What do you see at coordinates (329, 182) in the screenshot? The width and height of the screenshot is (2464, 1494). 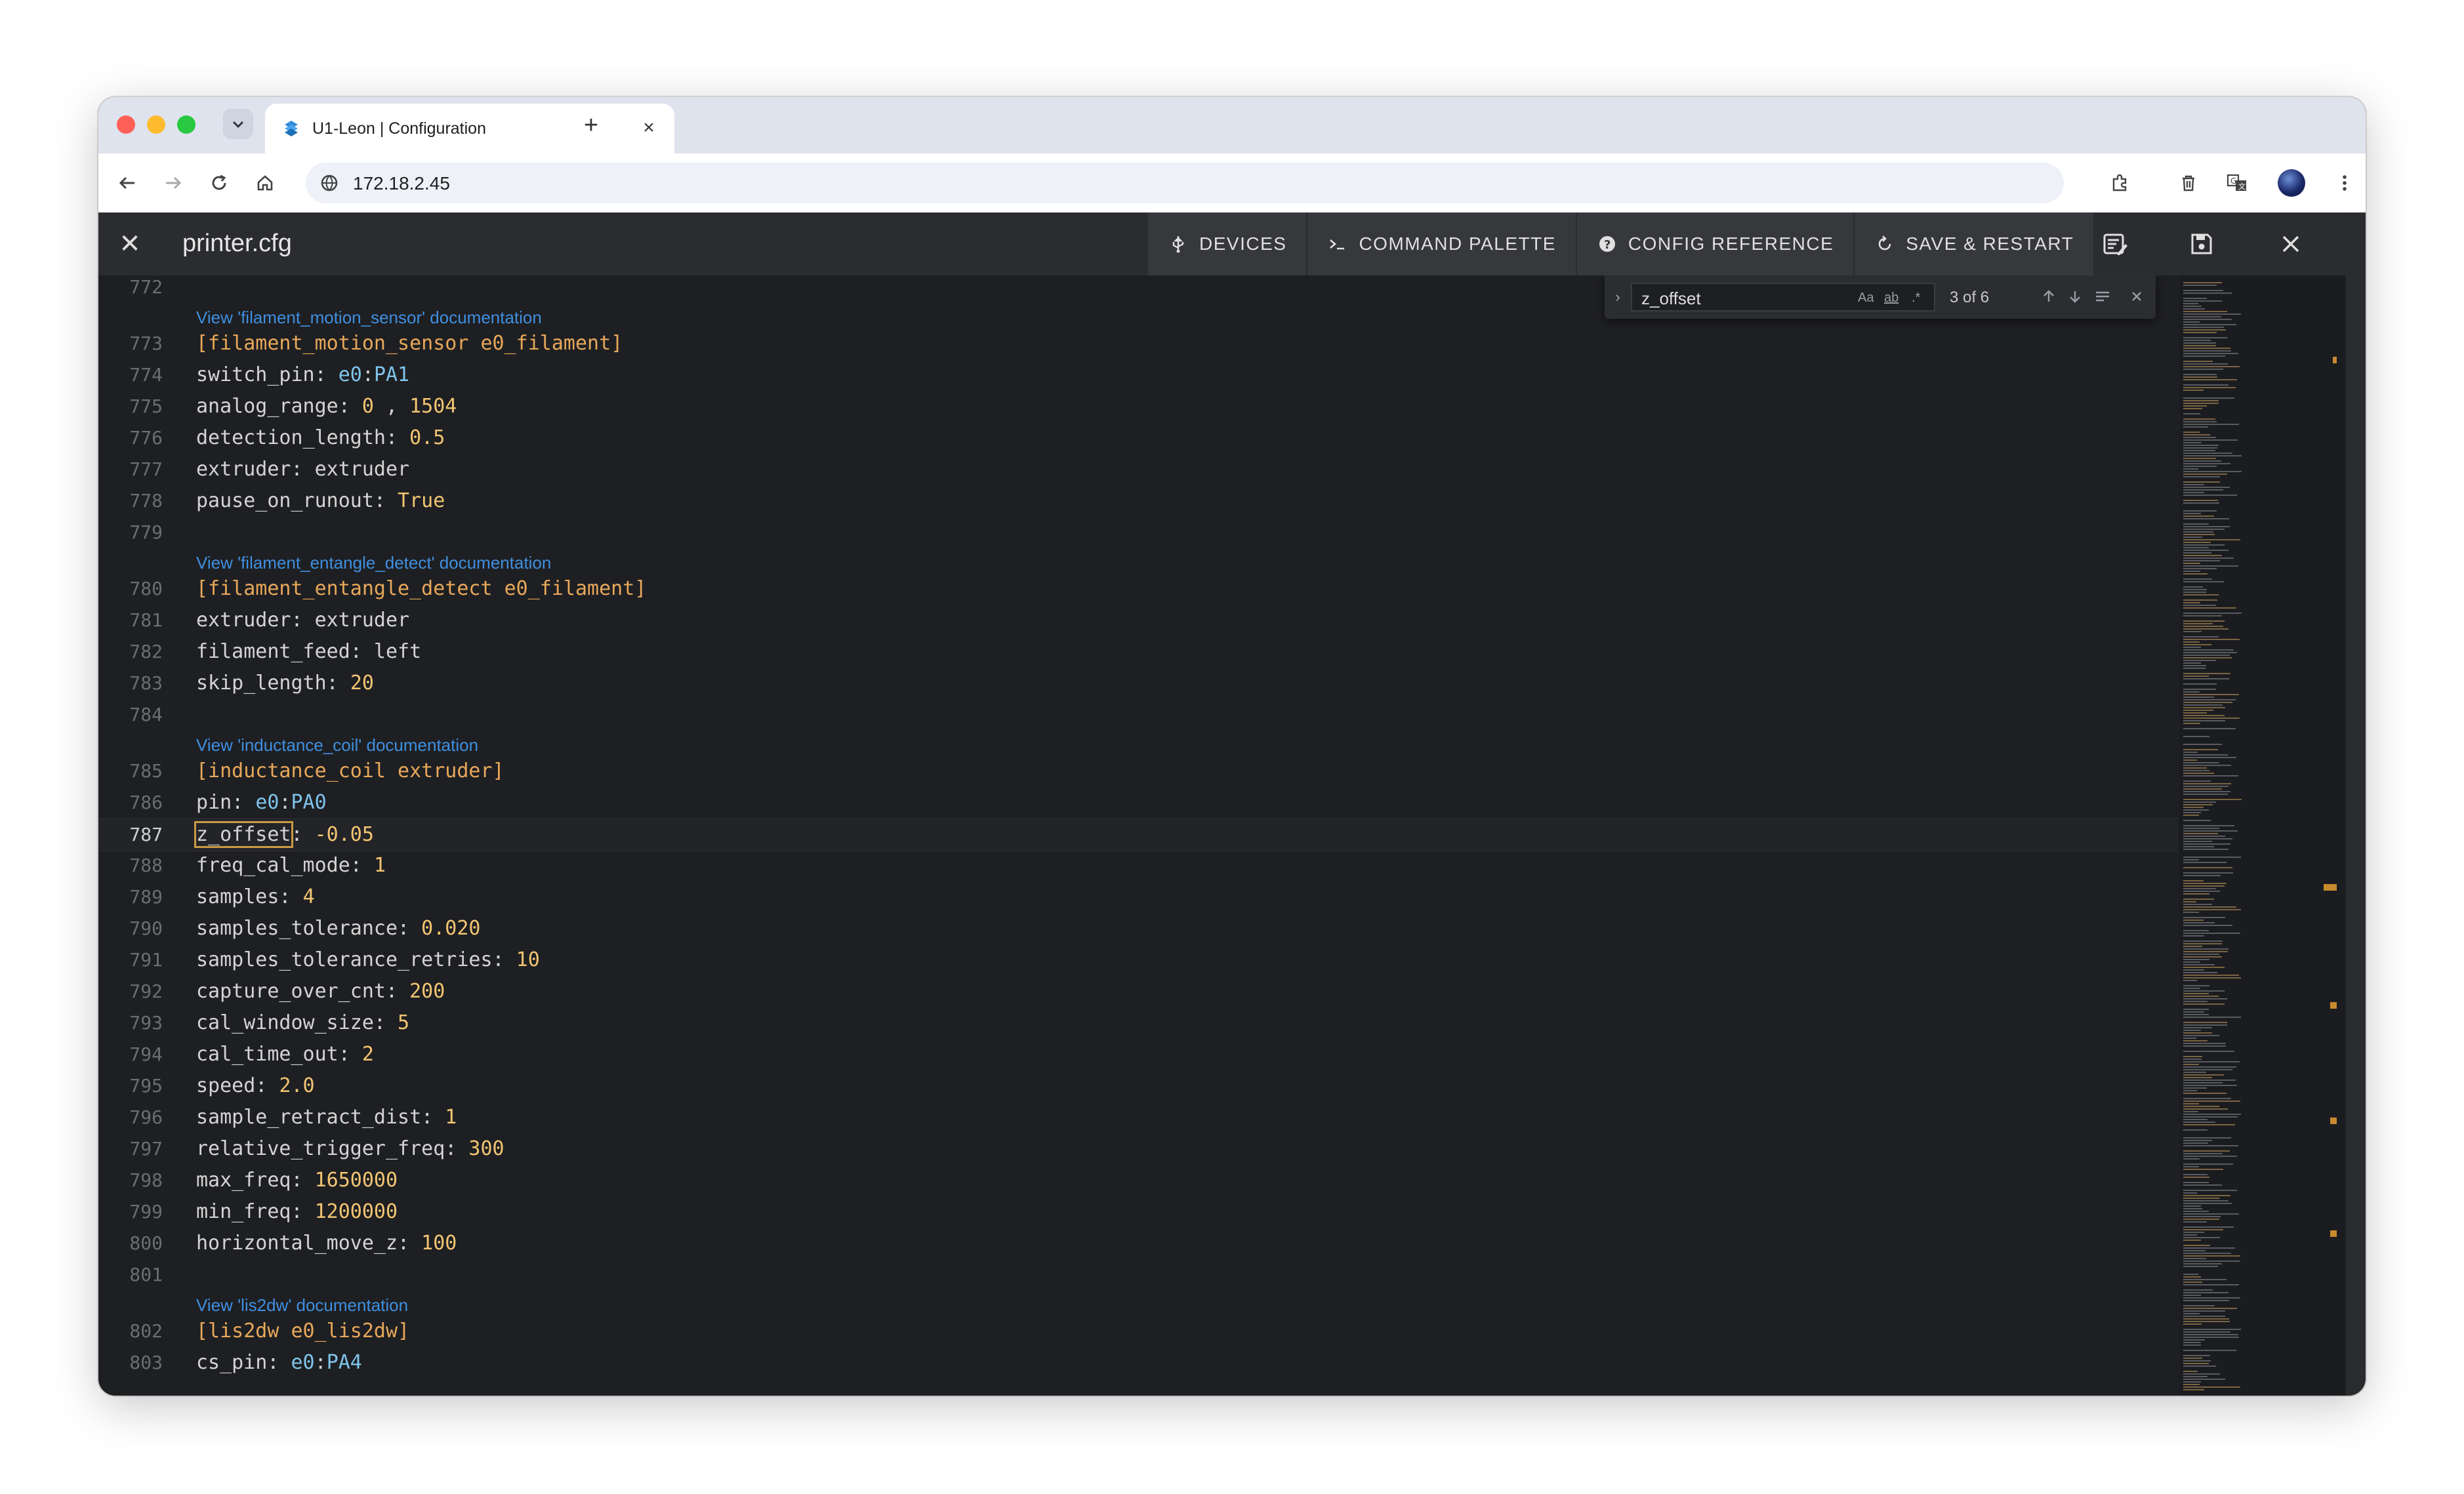 I see `site-info-icon` at bounding box center [329, 182].